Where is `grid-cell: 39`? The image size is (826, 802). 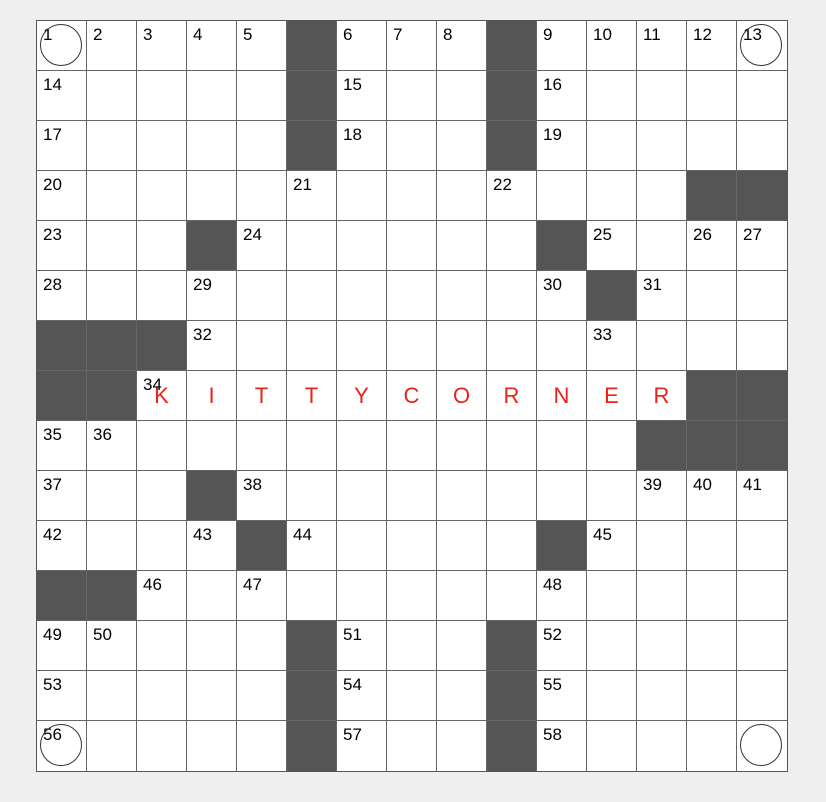 grid-cell: 39 is located at coordinates (662, 496).